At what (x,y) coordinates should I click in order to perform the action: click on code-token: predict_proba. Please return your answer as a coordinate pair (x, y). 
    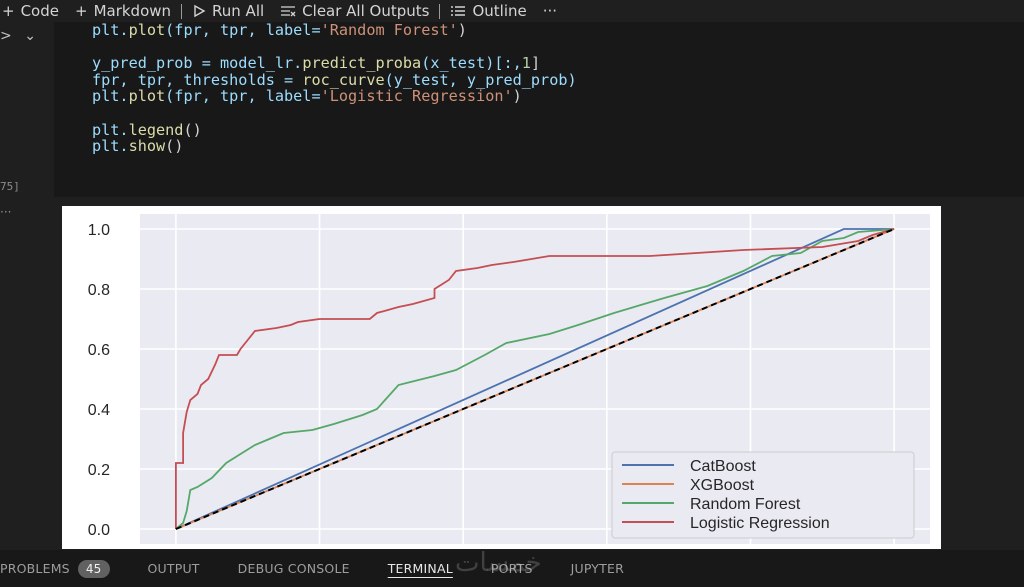
    Looking at the image, I should click on (362, 63).